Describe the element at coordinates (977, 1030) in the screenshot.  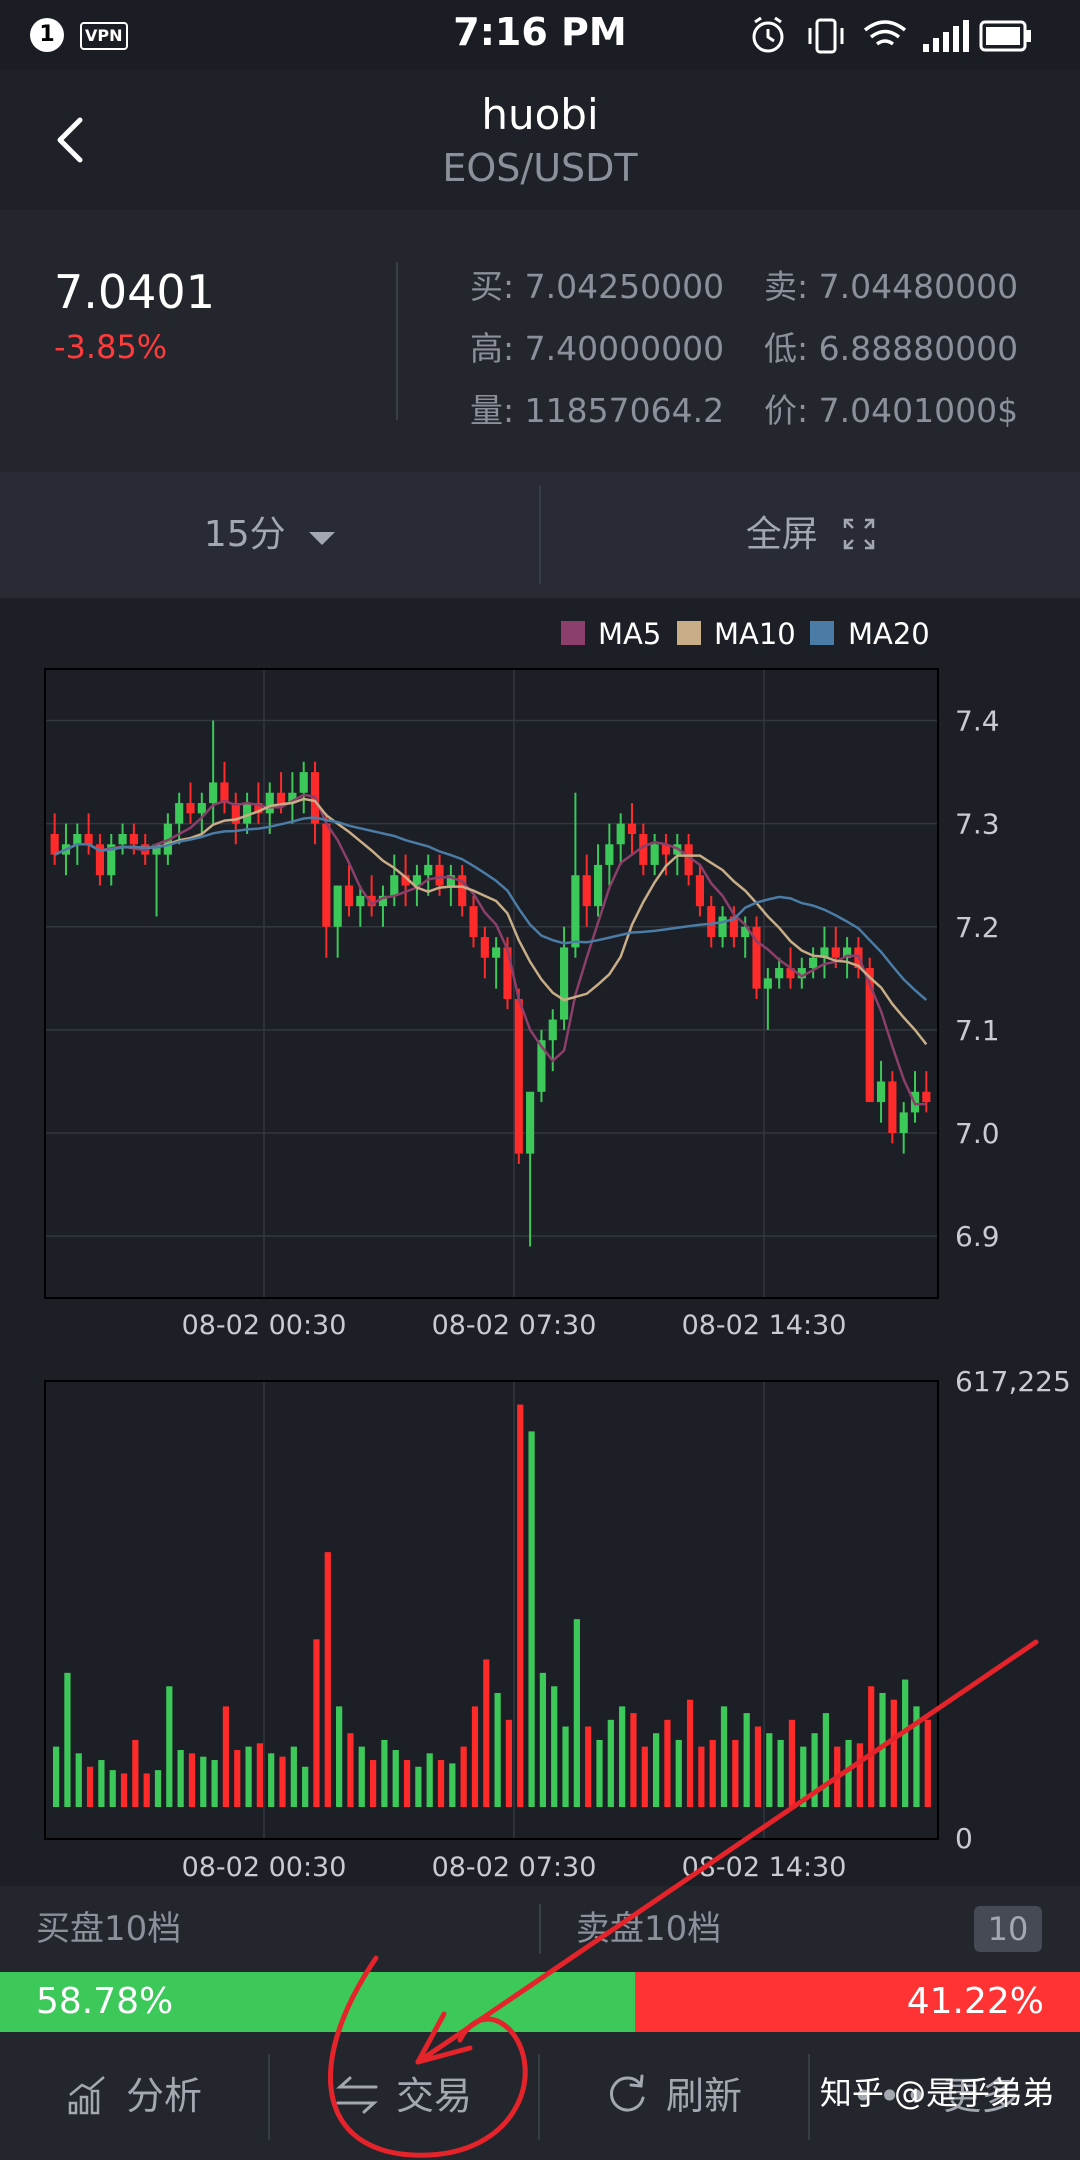
I see `price-y-tick: 7.1` at that location.